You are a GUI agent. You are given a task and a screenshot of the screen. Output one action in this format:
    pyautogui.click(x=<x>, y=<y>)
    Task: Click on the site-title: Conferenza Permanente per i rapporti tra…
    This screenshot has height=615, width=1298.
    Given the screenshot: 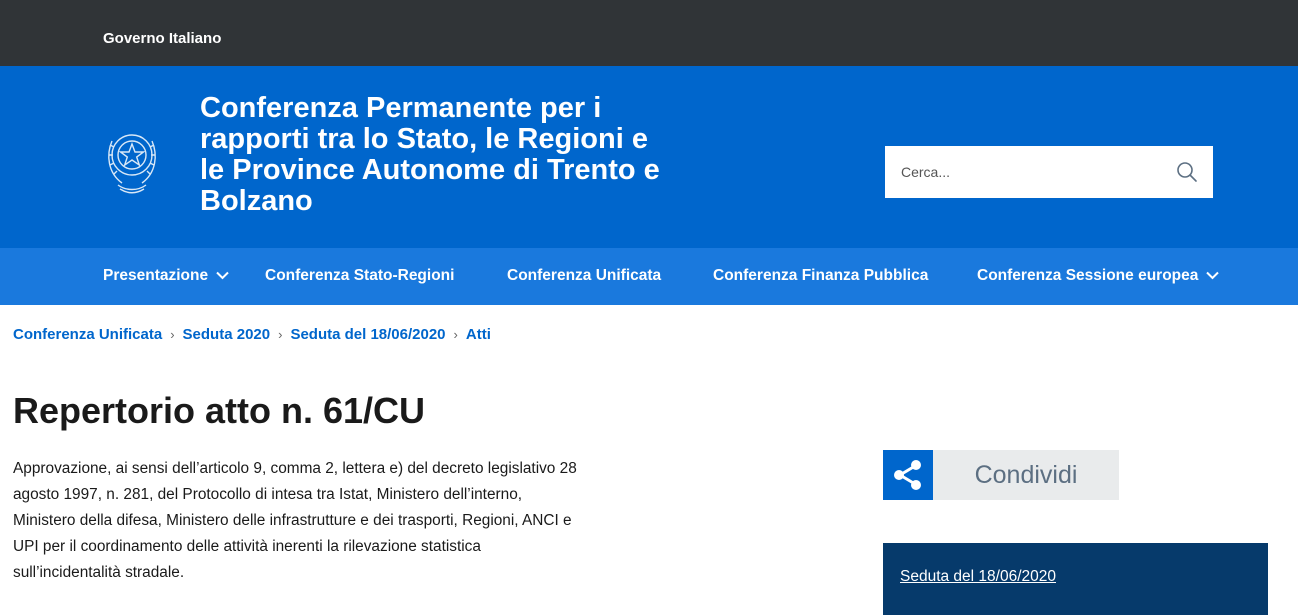 What is the action you would take?
    pyautogui.click(x=435, y=155)
    